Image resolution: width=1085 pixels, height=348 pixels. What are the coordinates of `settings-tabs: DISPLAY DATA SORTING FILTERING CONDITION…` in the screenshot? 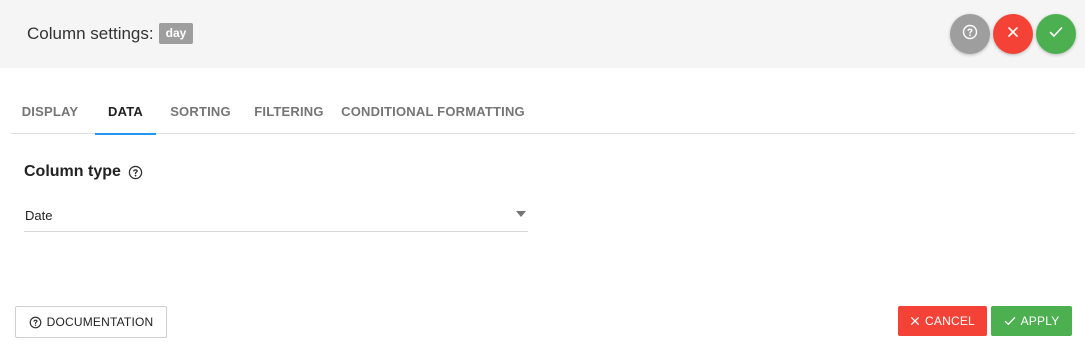 It's located at (543, 111).